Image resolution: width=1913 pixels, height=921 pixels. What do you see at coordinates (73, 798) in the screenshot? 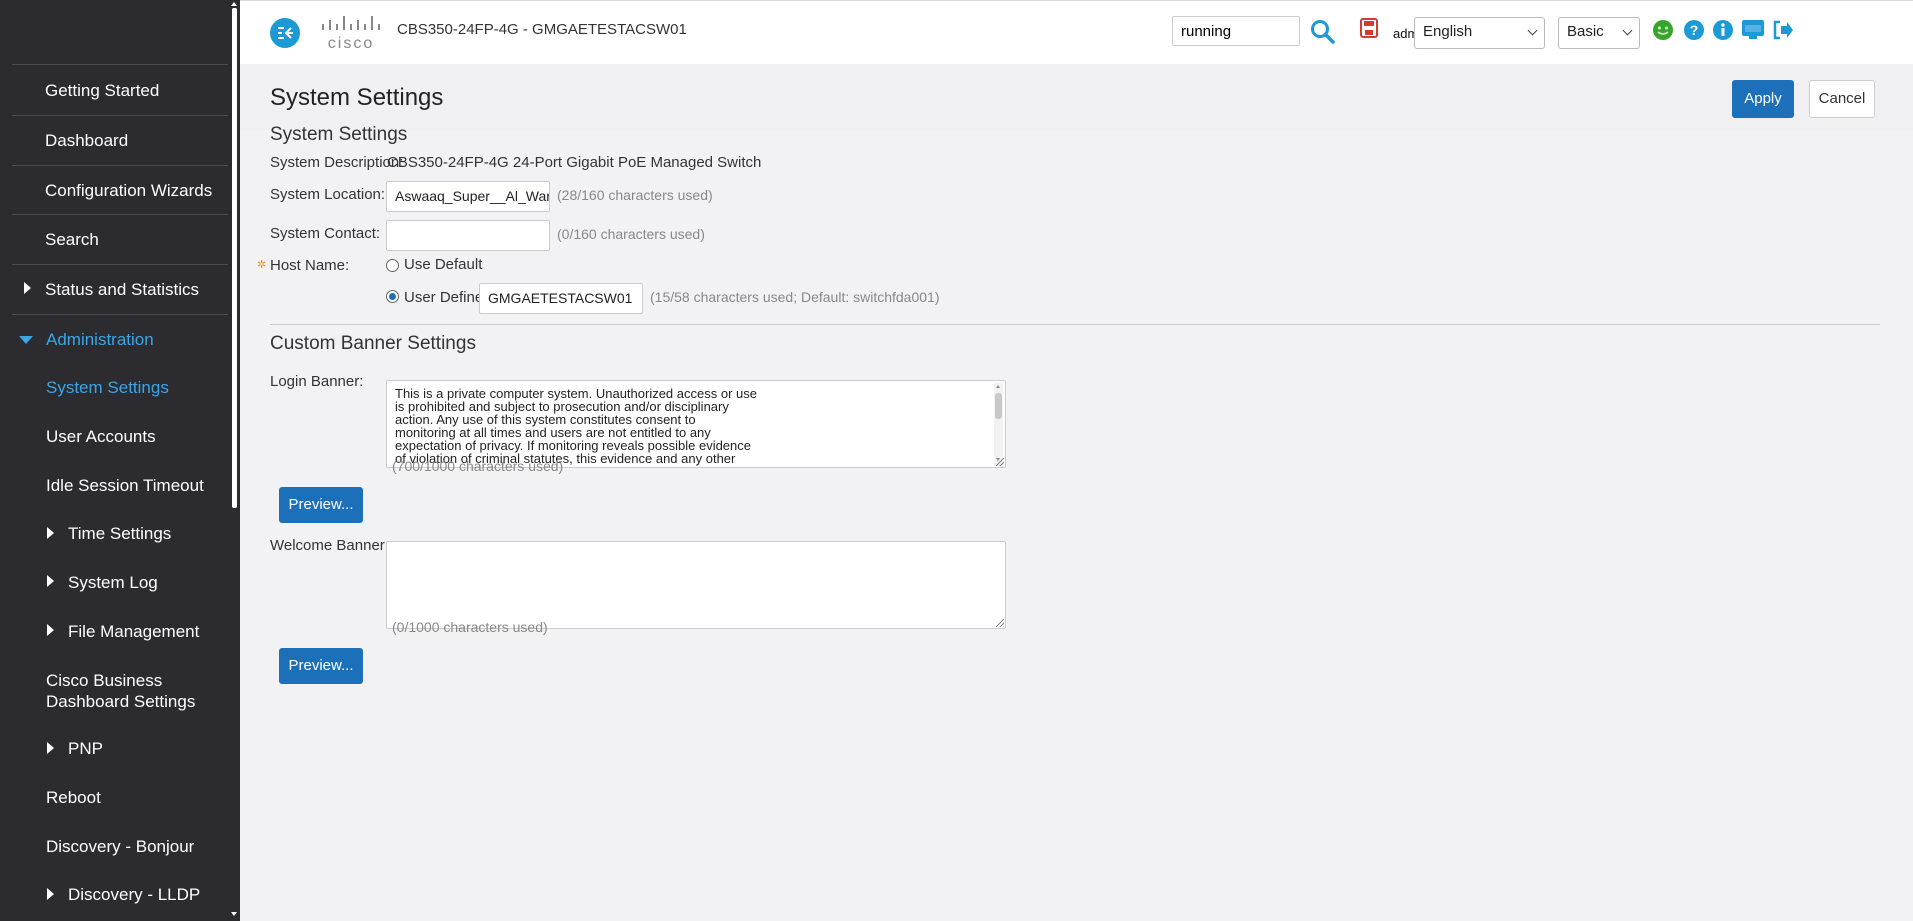
I see `sidebar-item-reboot: Reboot` at bounding box center [73, 798].